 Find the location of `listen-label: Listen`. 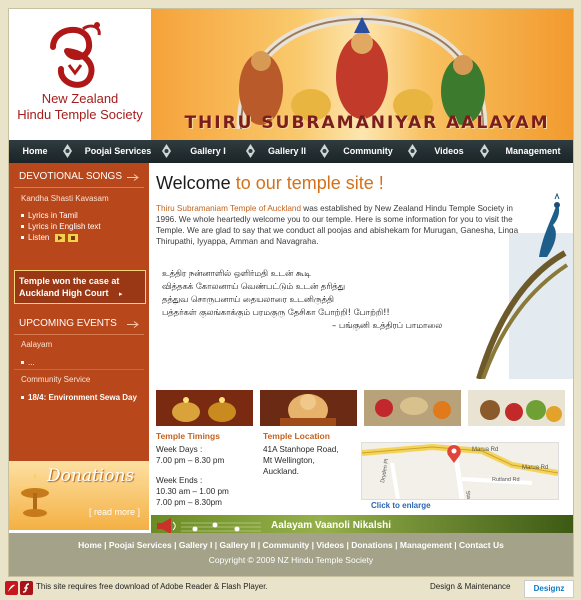

listen-label: Listen is located at coordinates (39, 237).